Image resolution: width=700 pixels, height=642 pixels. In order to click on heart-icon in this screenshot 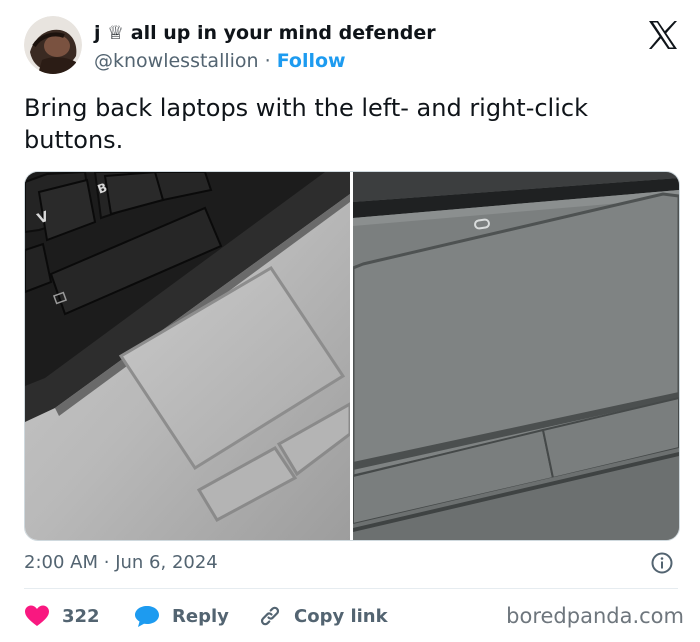, I will do `click(37, 616)`.